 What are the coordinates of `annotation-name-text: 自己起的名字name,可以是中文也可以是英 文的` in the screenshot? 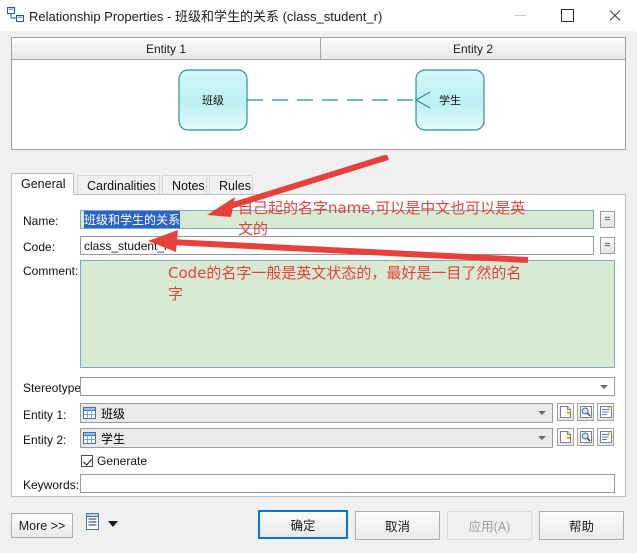 It's located at (382, 218).